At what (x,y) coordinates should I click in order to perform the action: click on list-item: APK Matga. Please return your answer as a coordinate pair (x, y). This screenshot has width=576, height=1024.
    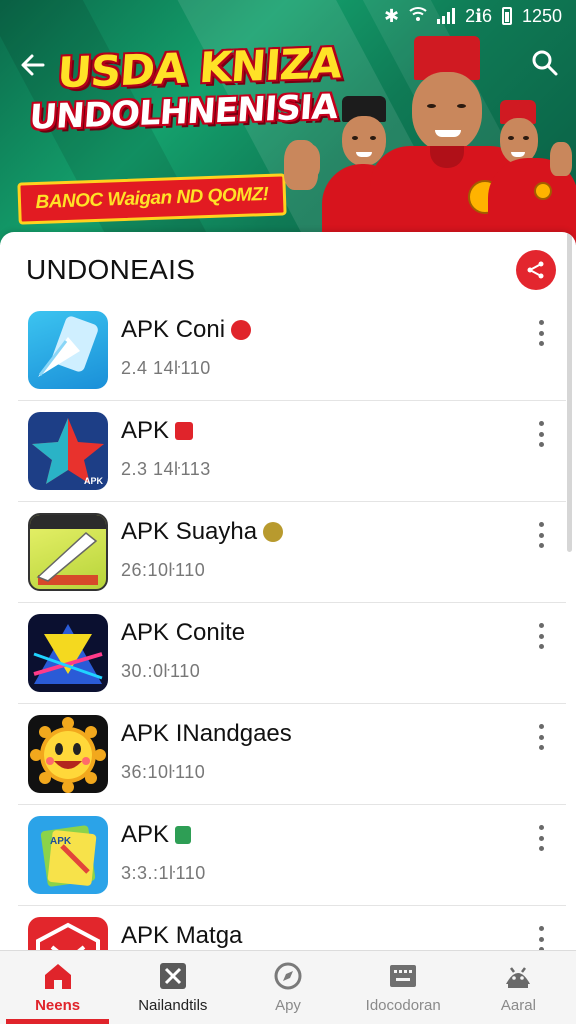
    Looking at the image, I should click on (292, 928).